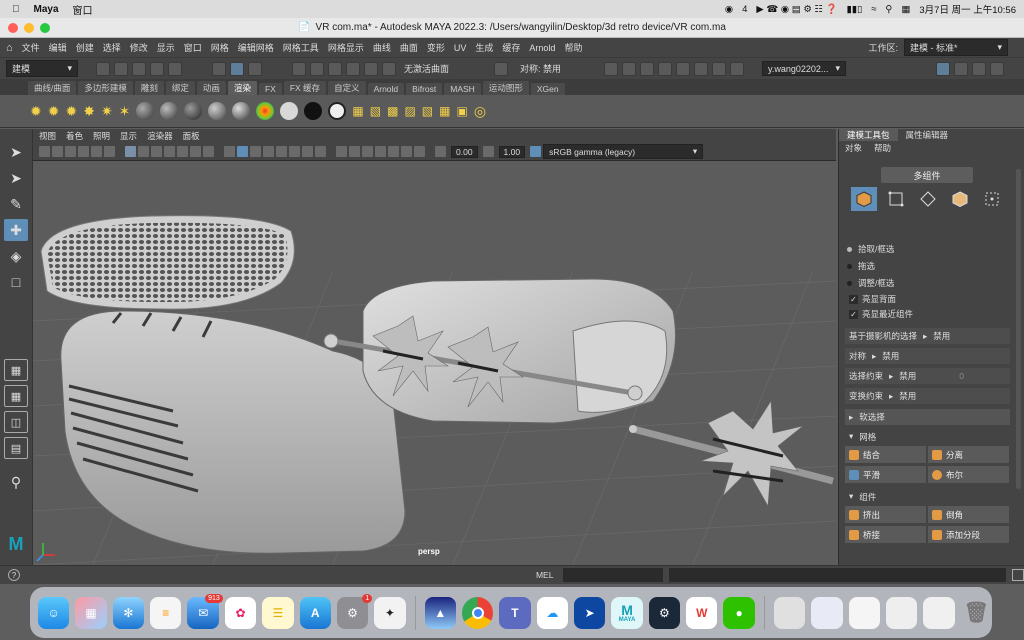 The image size is (1024, 640). Describe the element at coordinates (85, 47) in the screenshot. I see `menu-create: 创建` at that location.